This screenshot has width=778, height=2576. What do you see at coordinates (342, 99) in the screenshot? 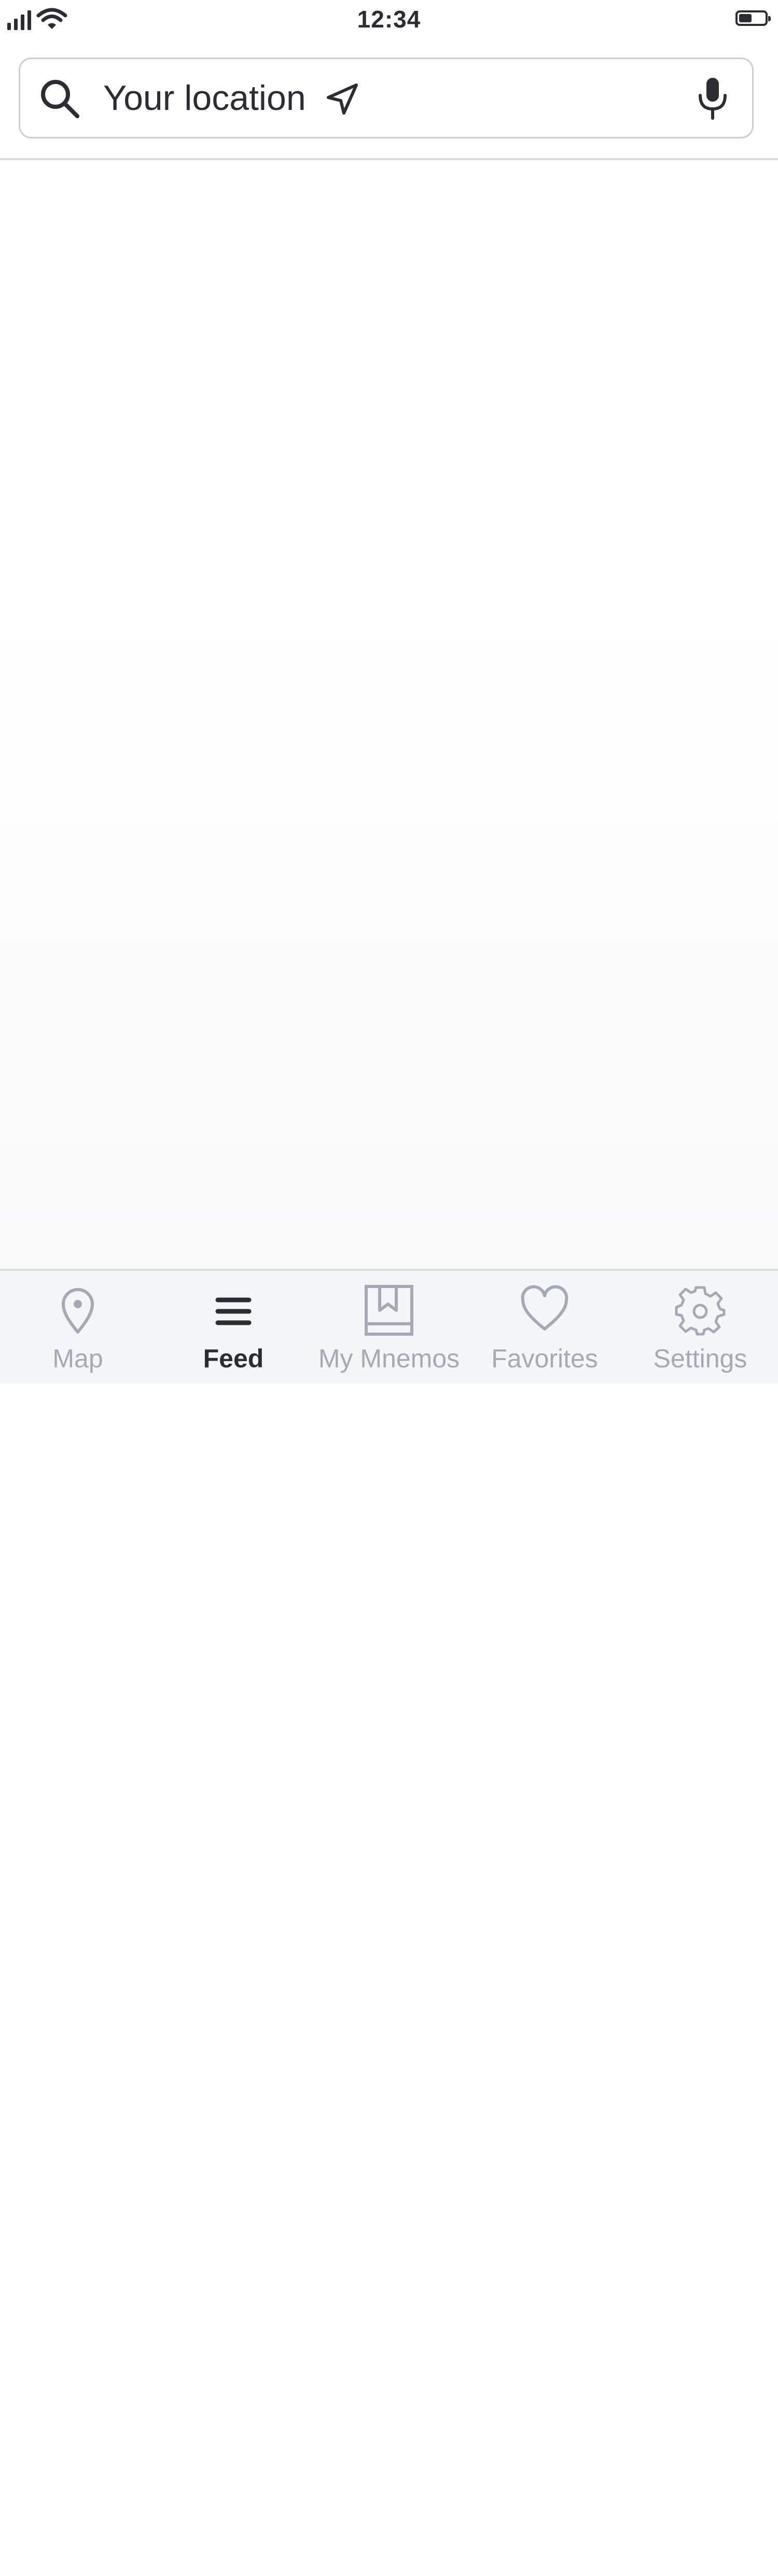
I see `location-arrow-icon` at bounding box center [342, 99].